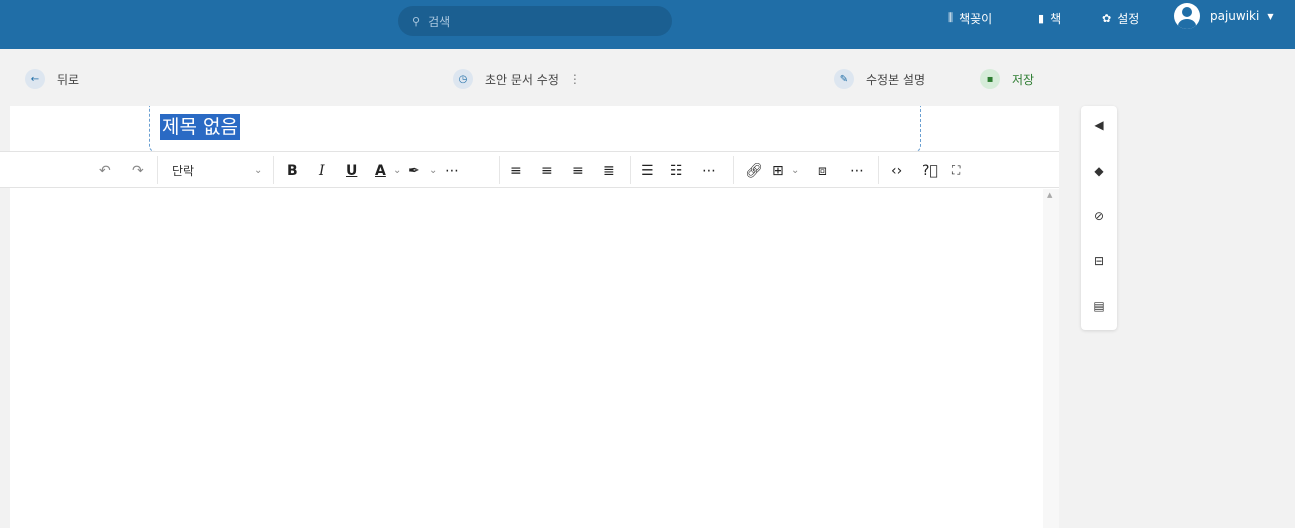 Image resolution: width=1295 pixels, height=528 pixels. Describe the element at coordinates (676, 170) in the screenshot. I see `numbered-list-icon: ☷` at that location.